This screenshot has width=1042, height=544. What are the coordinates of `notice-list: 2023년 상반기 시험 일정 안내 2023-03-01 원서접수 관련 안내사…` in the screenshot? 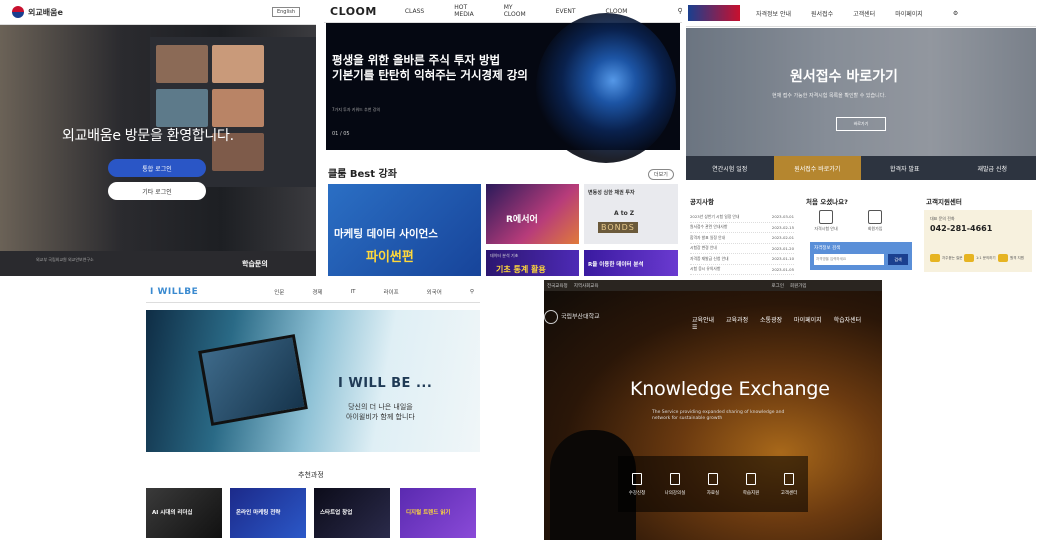 It's located at (742, 243).